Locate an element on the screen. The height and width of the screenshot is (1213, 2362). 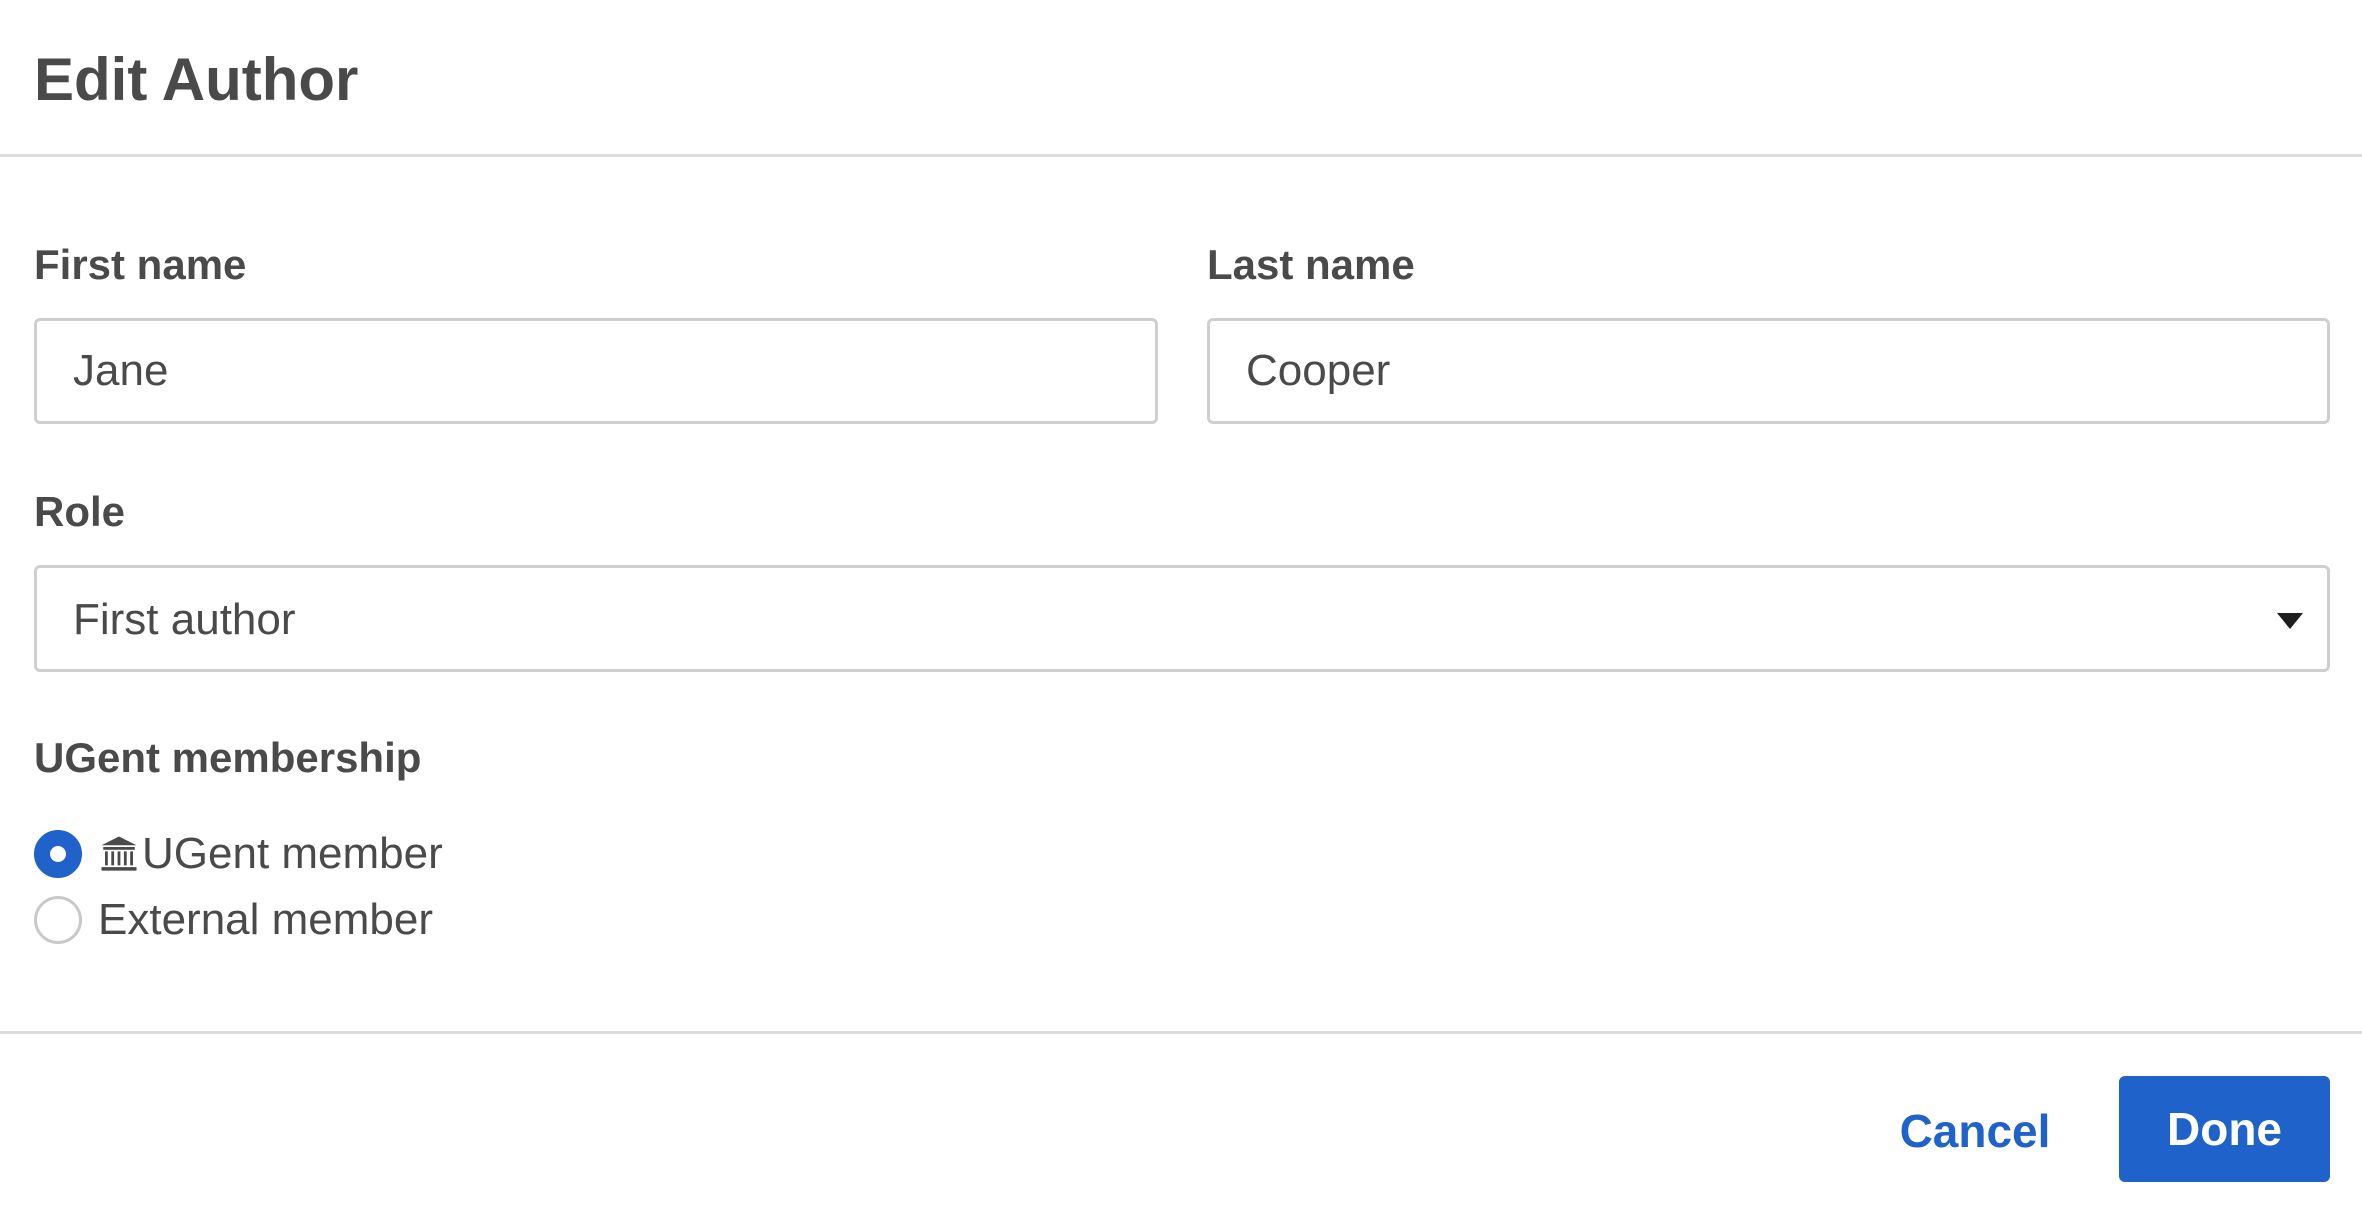
radio-button-ugent-member is located at coordinates (58, 854).